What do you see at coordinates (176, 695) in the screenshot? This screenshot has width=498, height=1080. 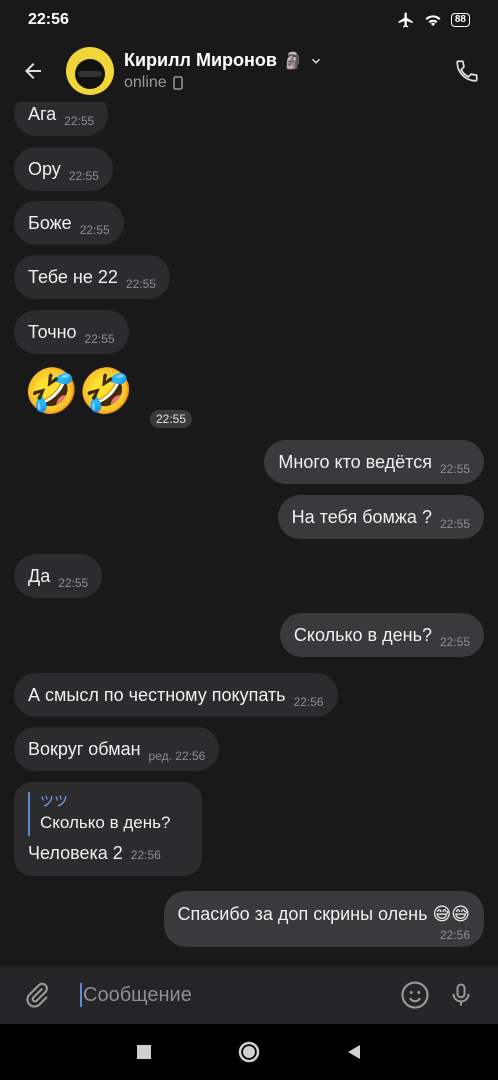 I see `message-bubble: А смысл по честному покупать 22:56` at bounding box center [176, 695].